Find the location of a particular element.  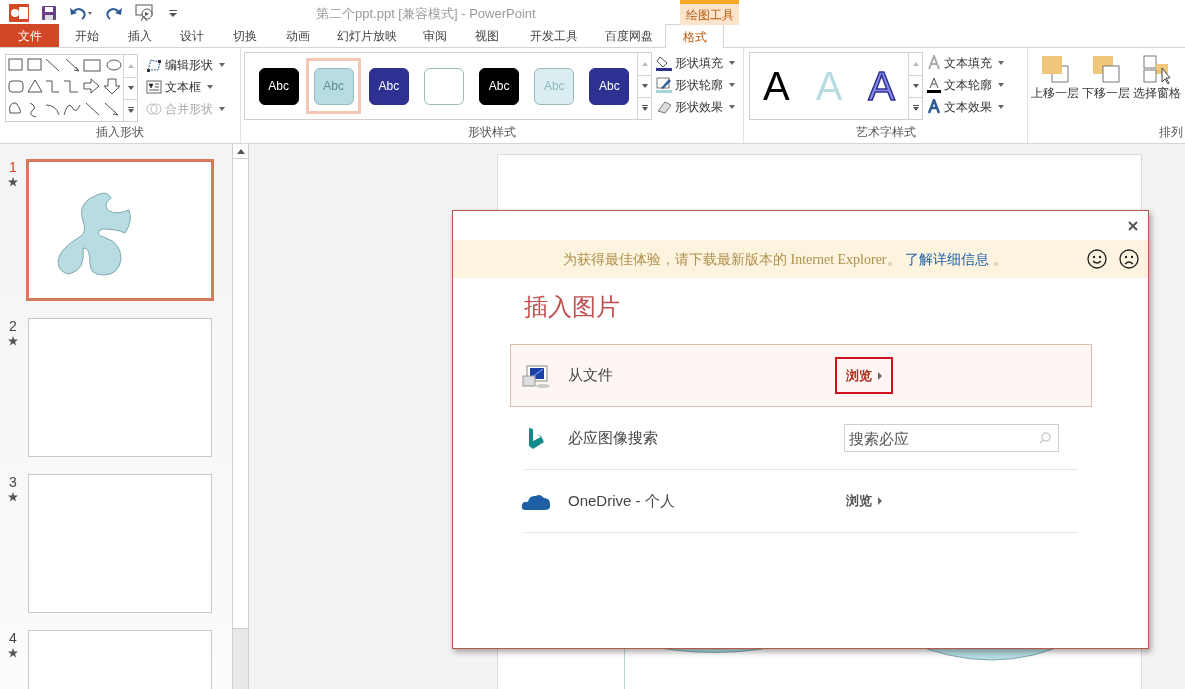

notice-text: 为获得最佳体验，请下载最新版本的 Internet Explorer。 is located at coordinates (732, 259).